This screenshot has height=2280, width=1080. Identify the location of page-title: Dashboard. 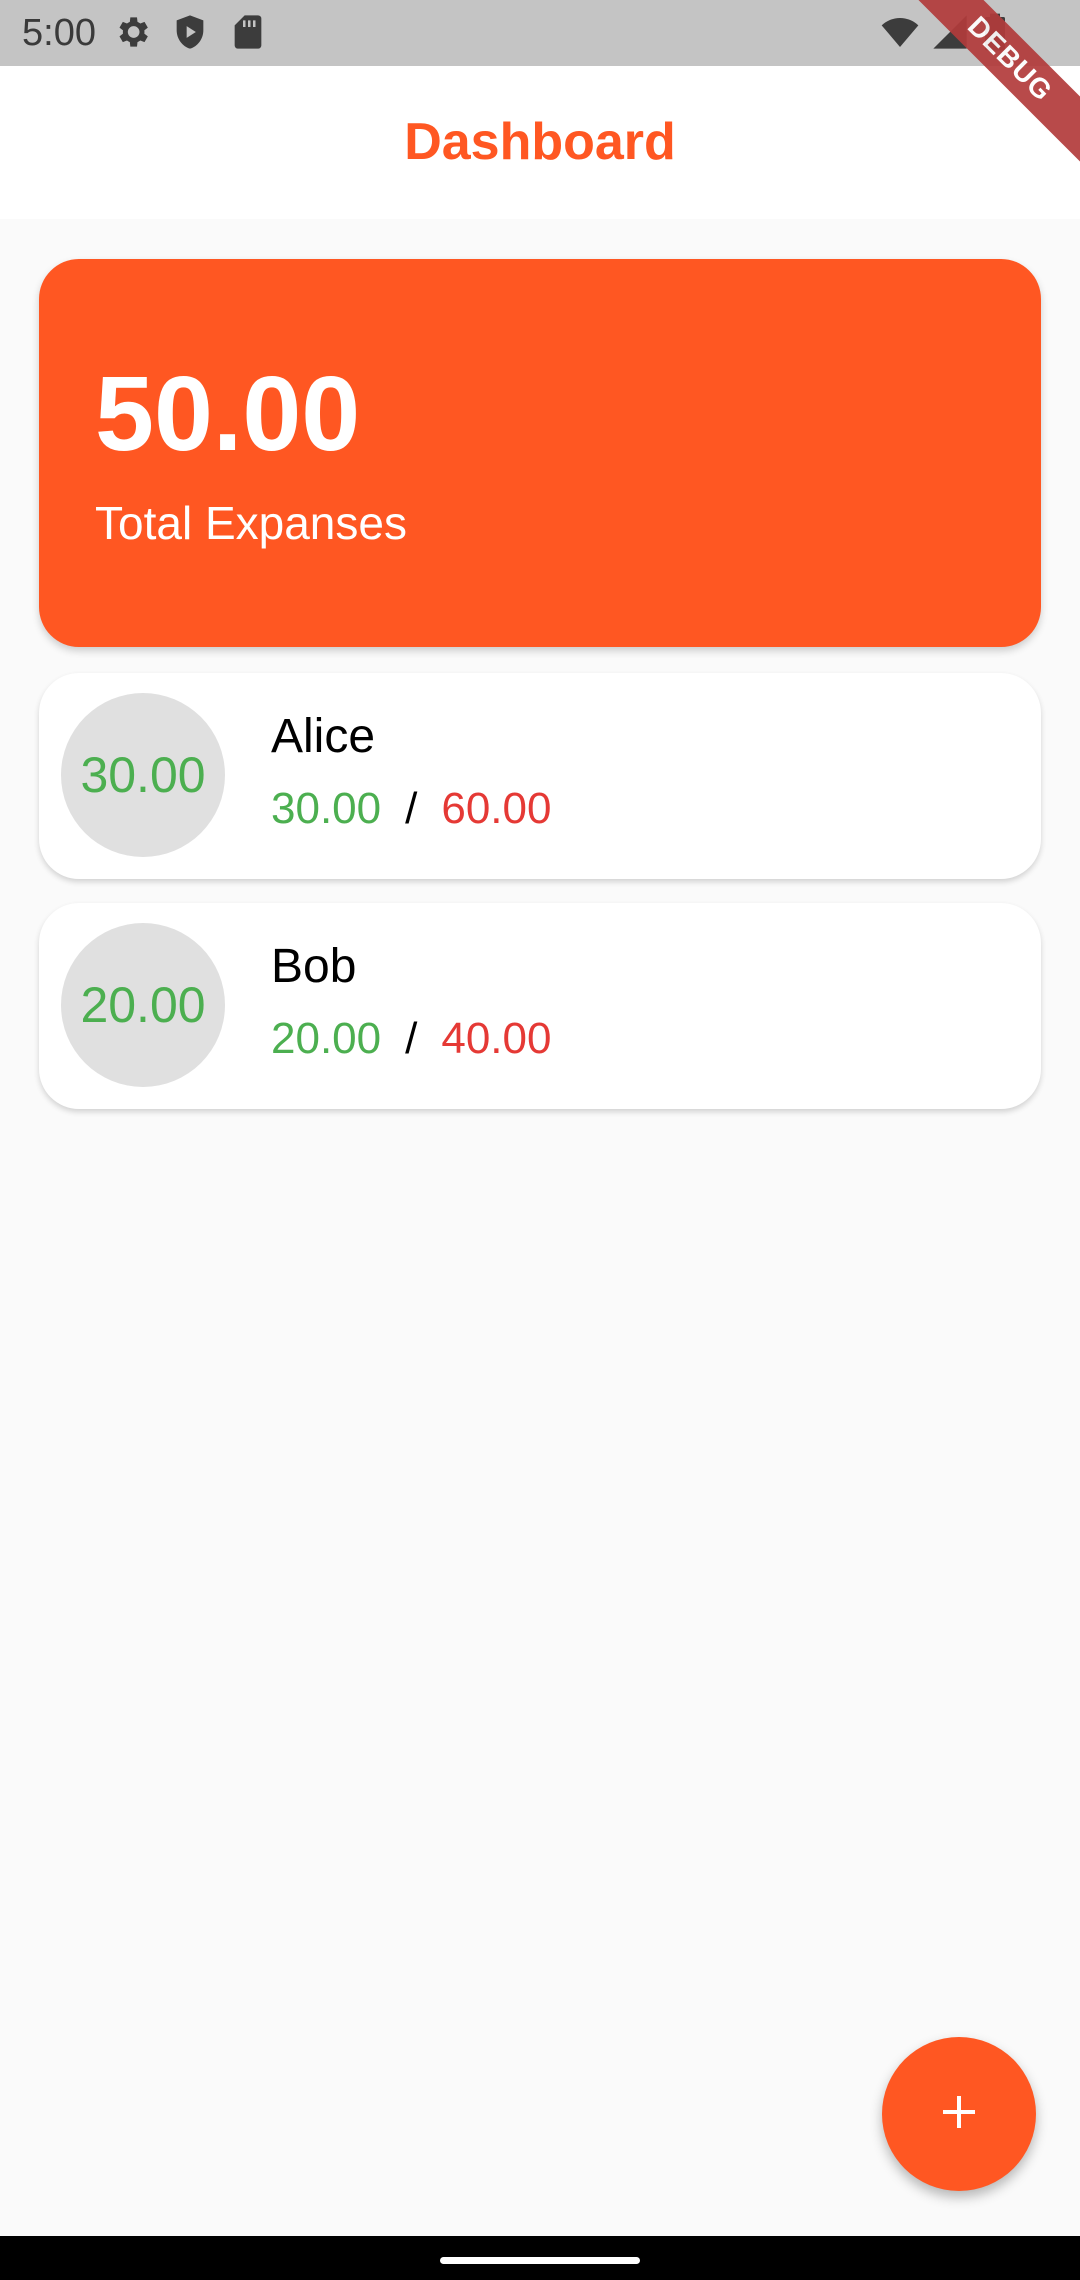
(540, 142).